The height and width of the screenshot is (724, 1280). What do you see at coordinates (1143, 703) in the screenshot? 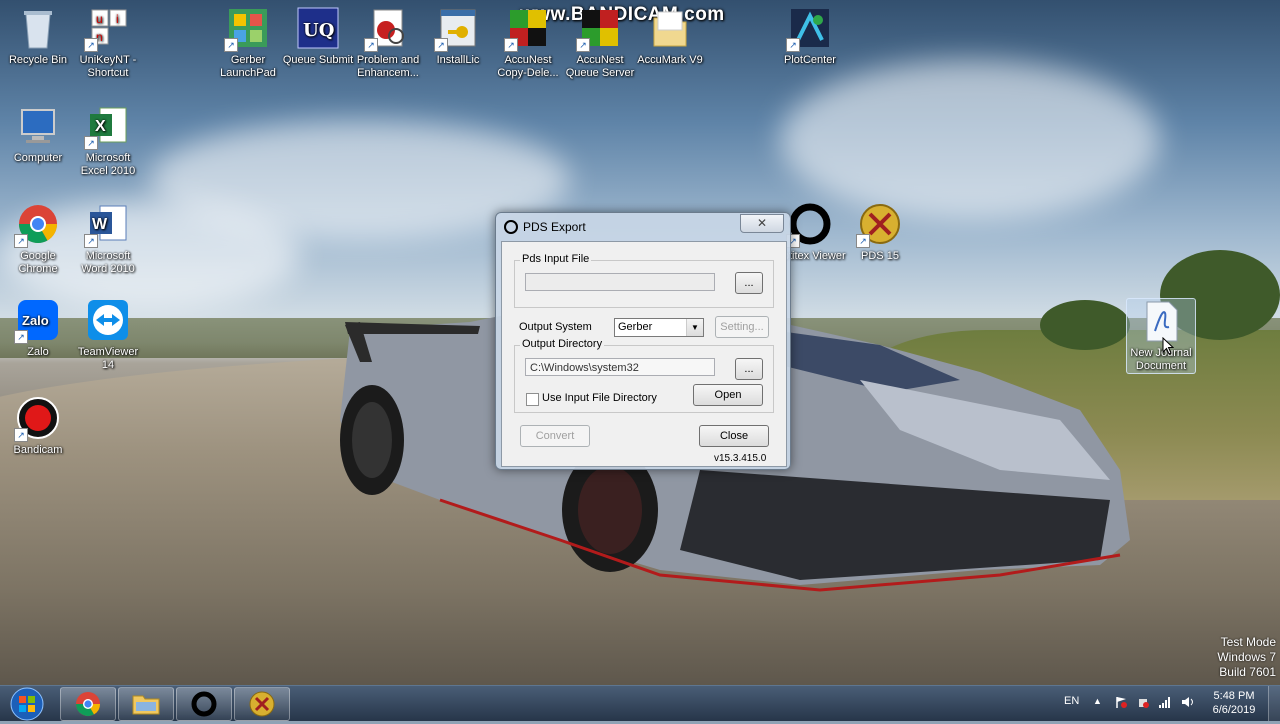
I see `removable-device-icon` at bounding box center [1143, 703].